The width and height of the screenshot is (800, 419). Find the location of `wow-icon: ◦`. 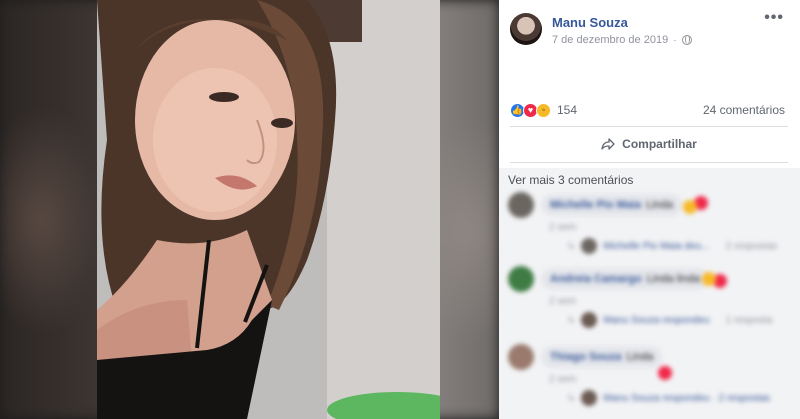

wow-icon: ◦ is located at coordinates (543, 110).